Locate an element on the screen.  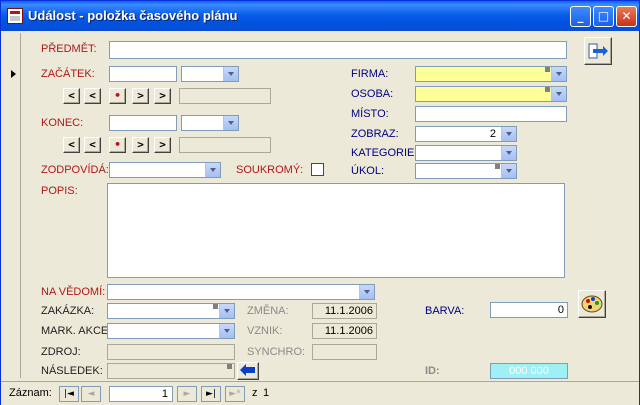
mark-akce-label: MARK. AKCE: is located at coordinates (76, 331).